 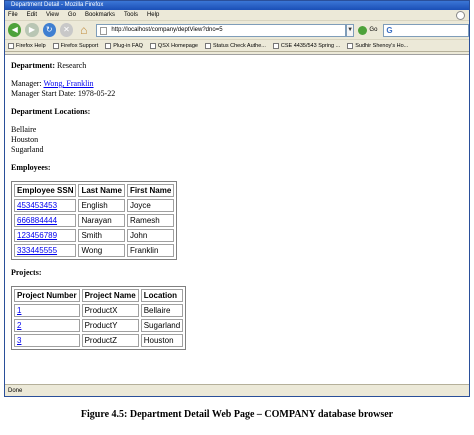 I want to click on home-icon: ⌂, so click(x=84, y=30).